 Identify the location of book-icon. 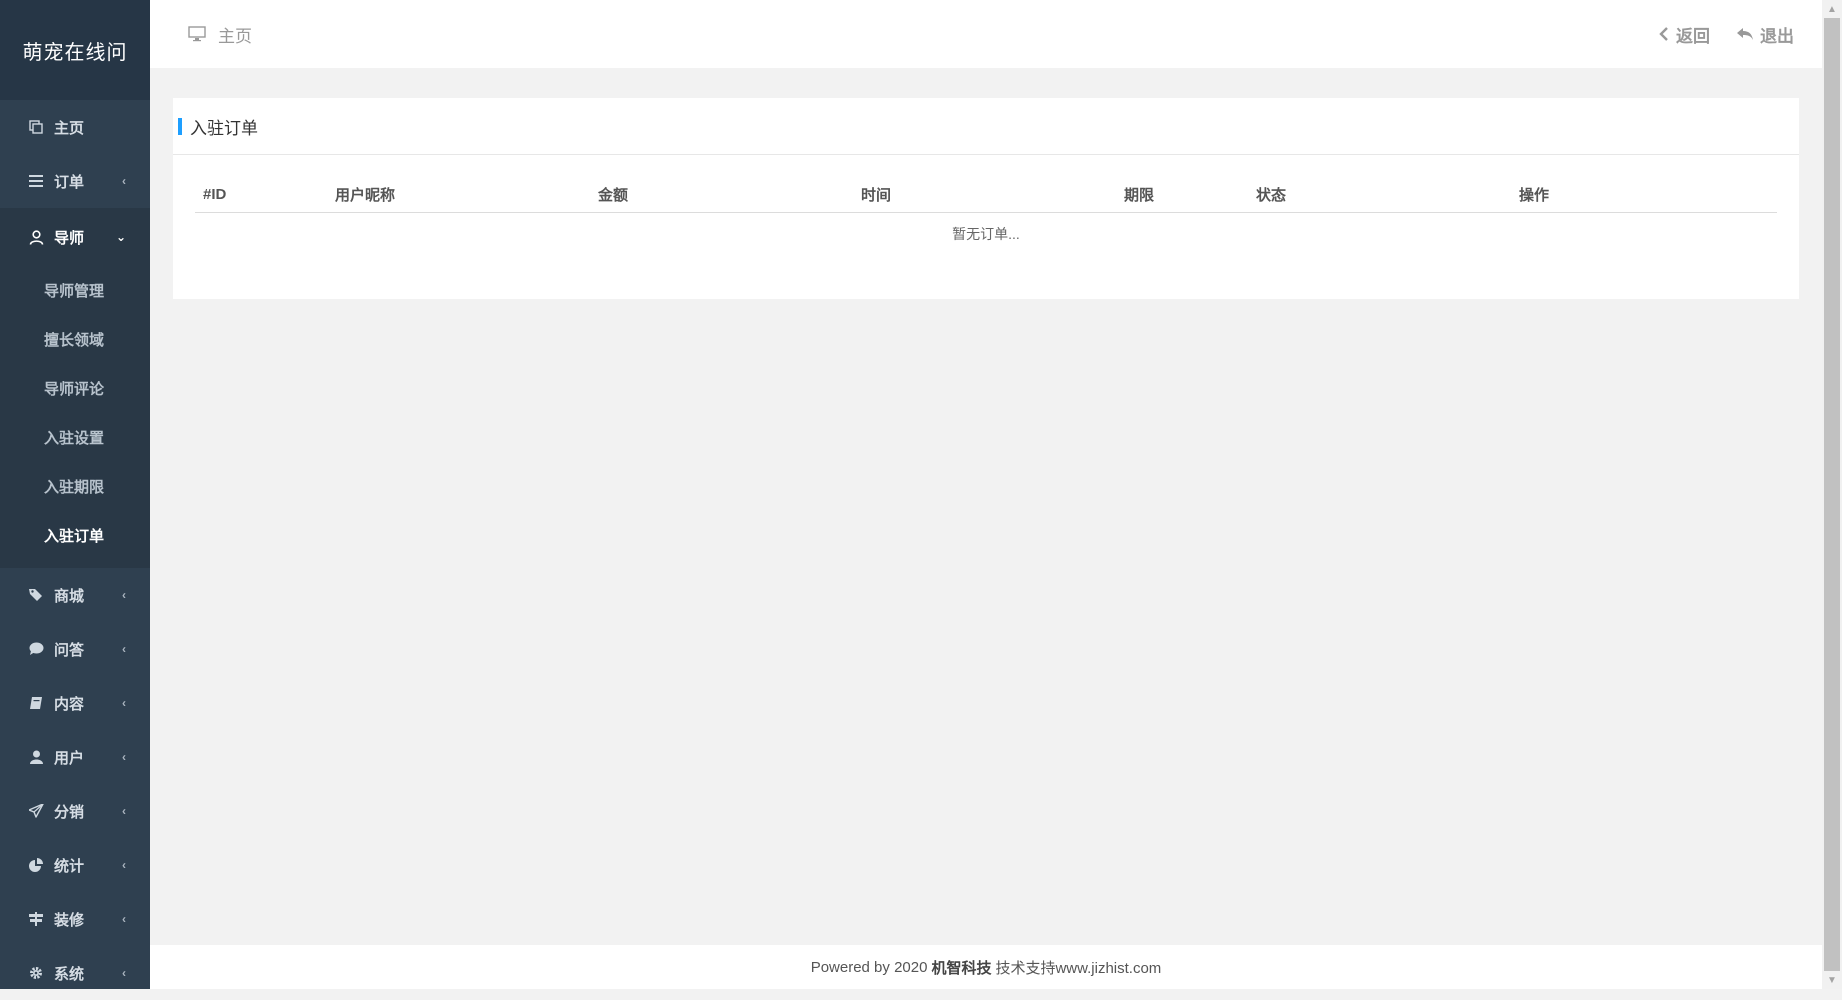
(36, 703).